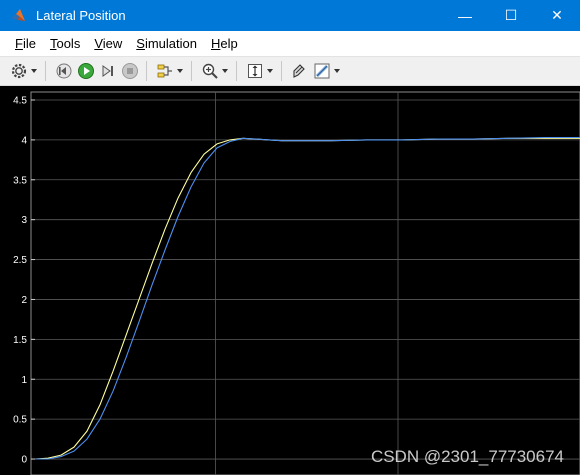  I want to click on menu-tools: Tools, so click(65, 44).